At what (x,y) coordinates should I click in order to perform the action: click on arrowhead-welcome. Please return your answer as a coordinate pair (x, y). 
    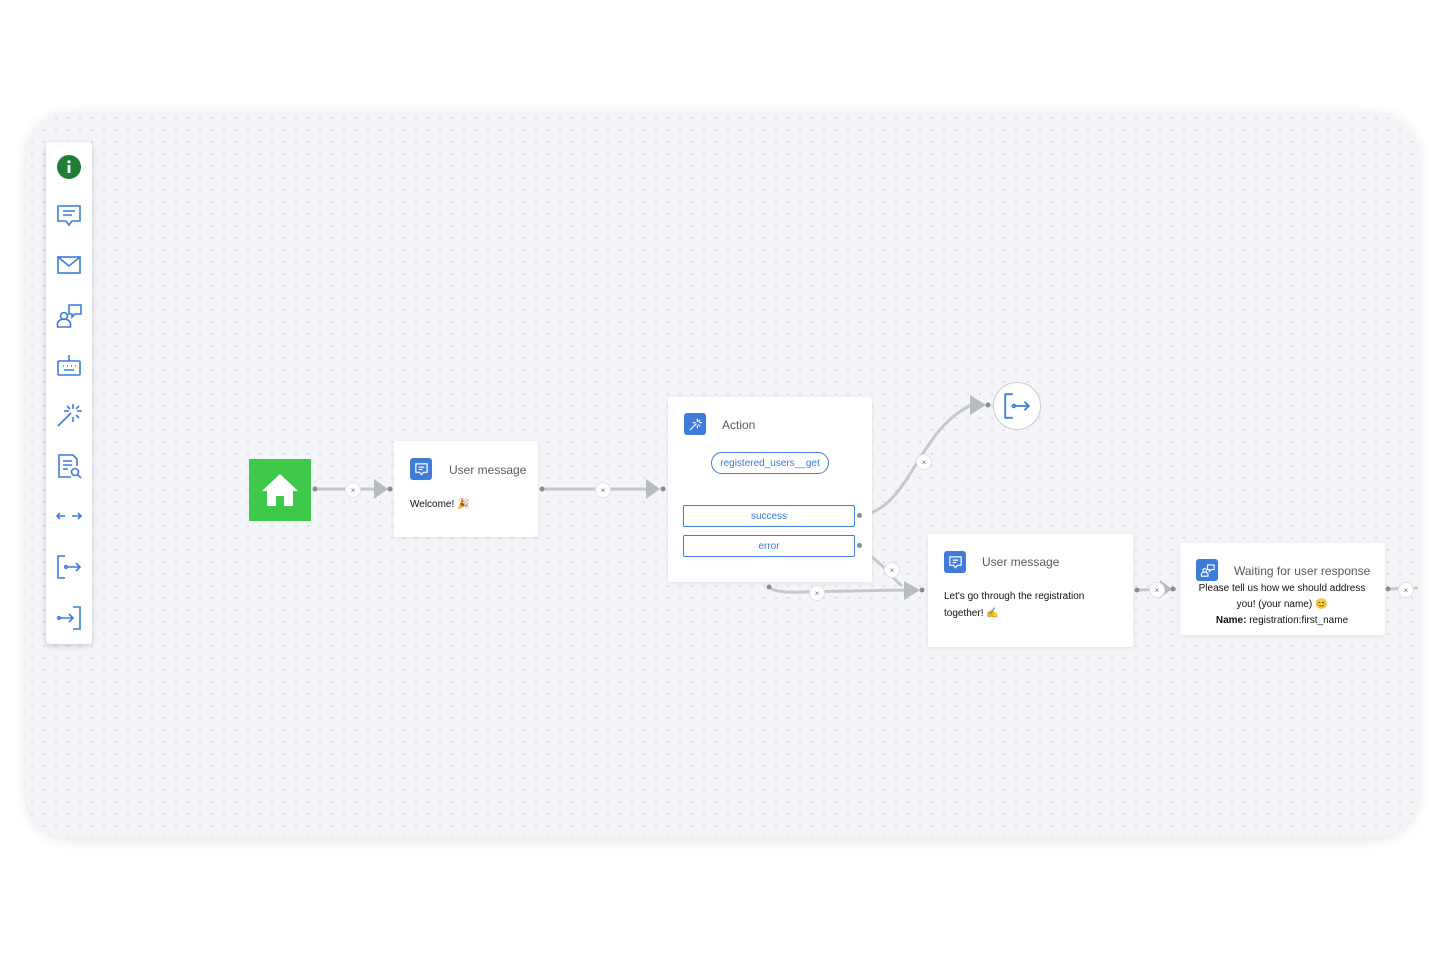
    Looking at the image, I should click on (381, 489).